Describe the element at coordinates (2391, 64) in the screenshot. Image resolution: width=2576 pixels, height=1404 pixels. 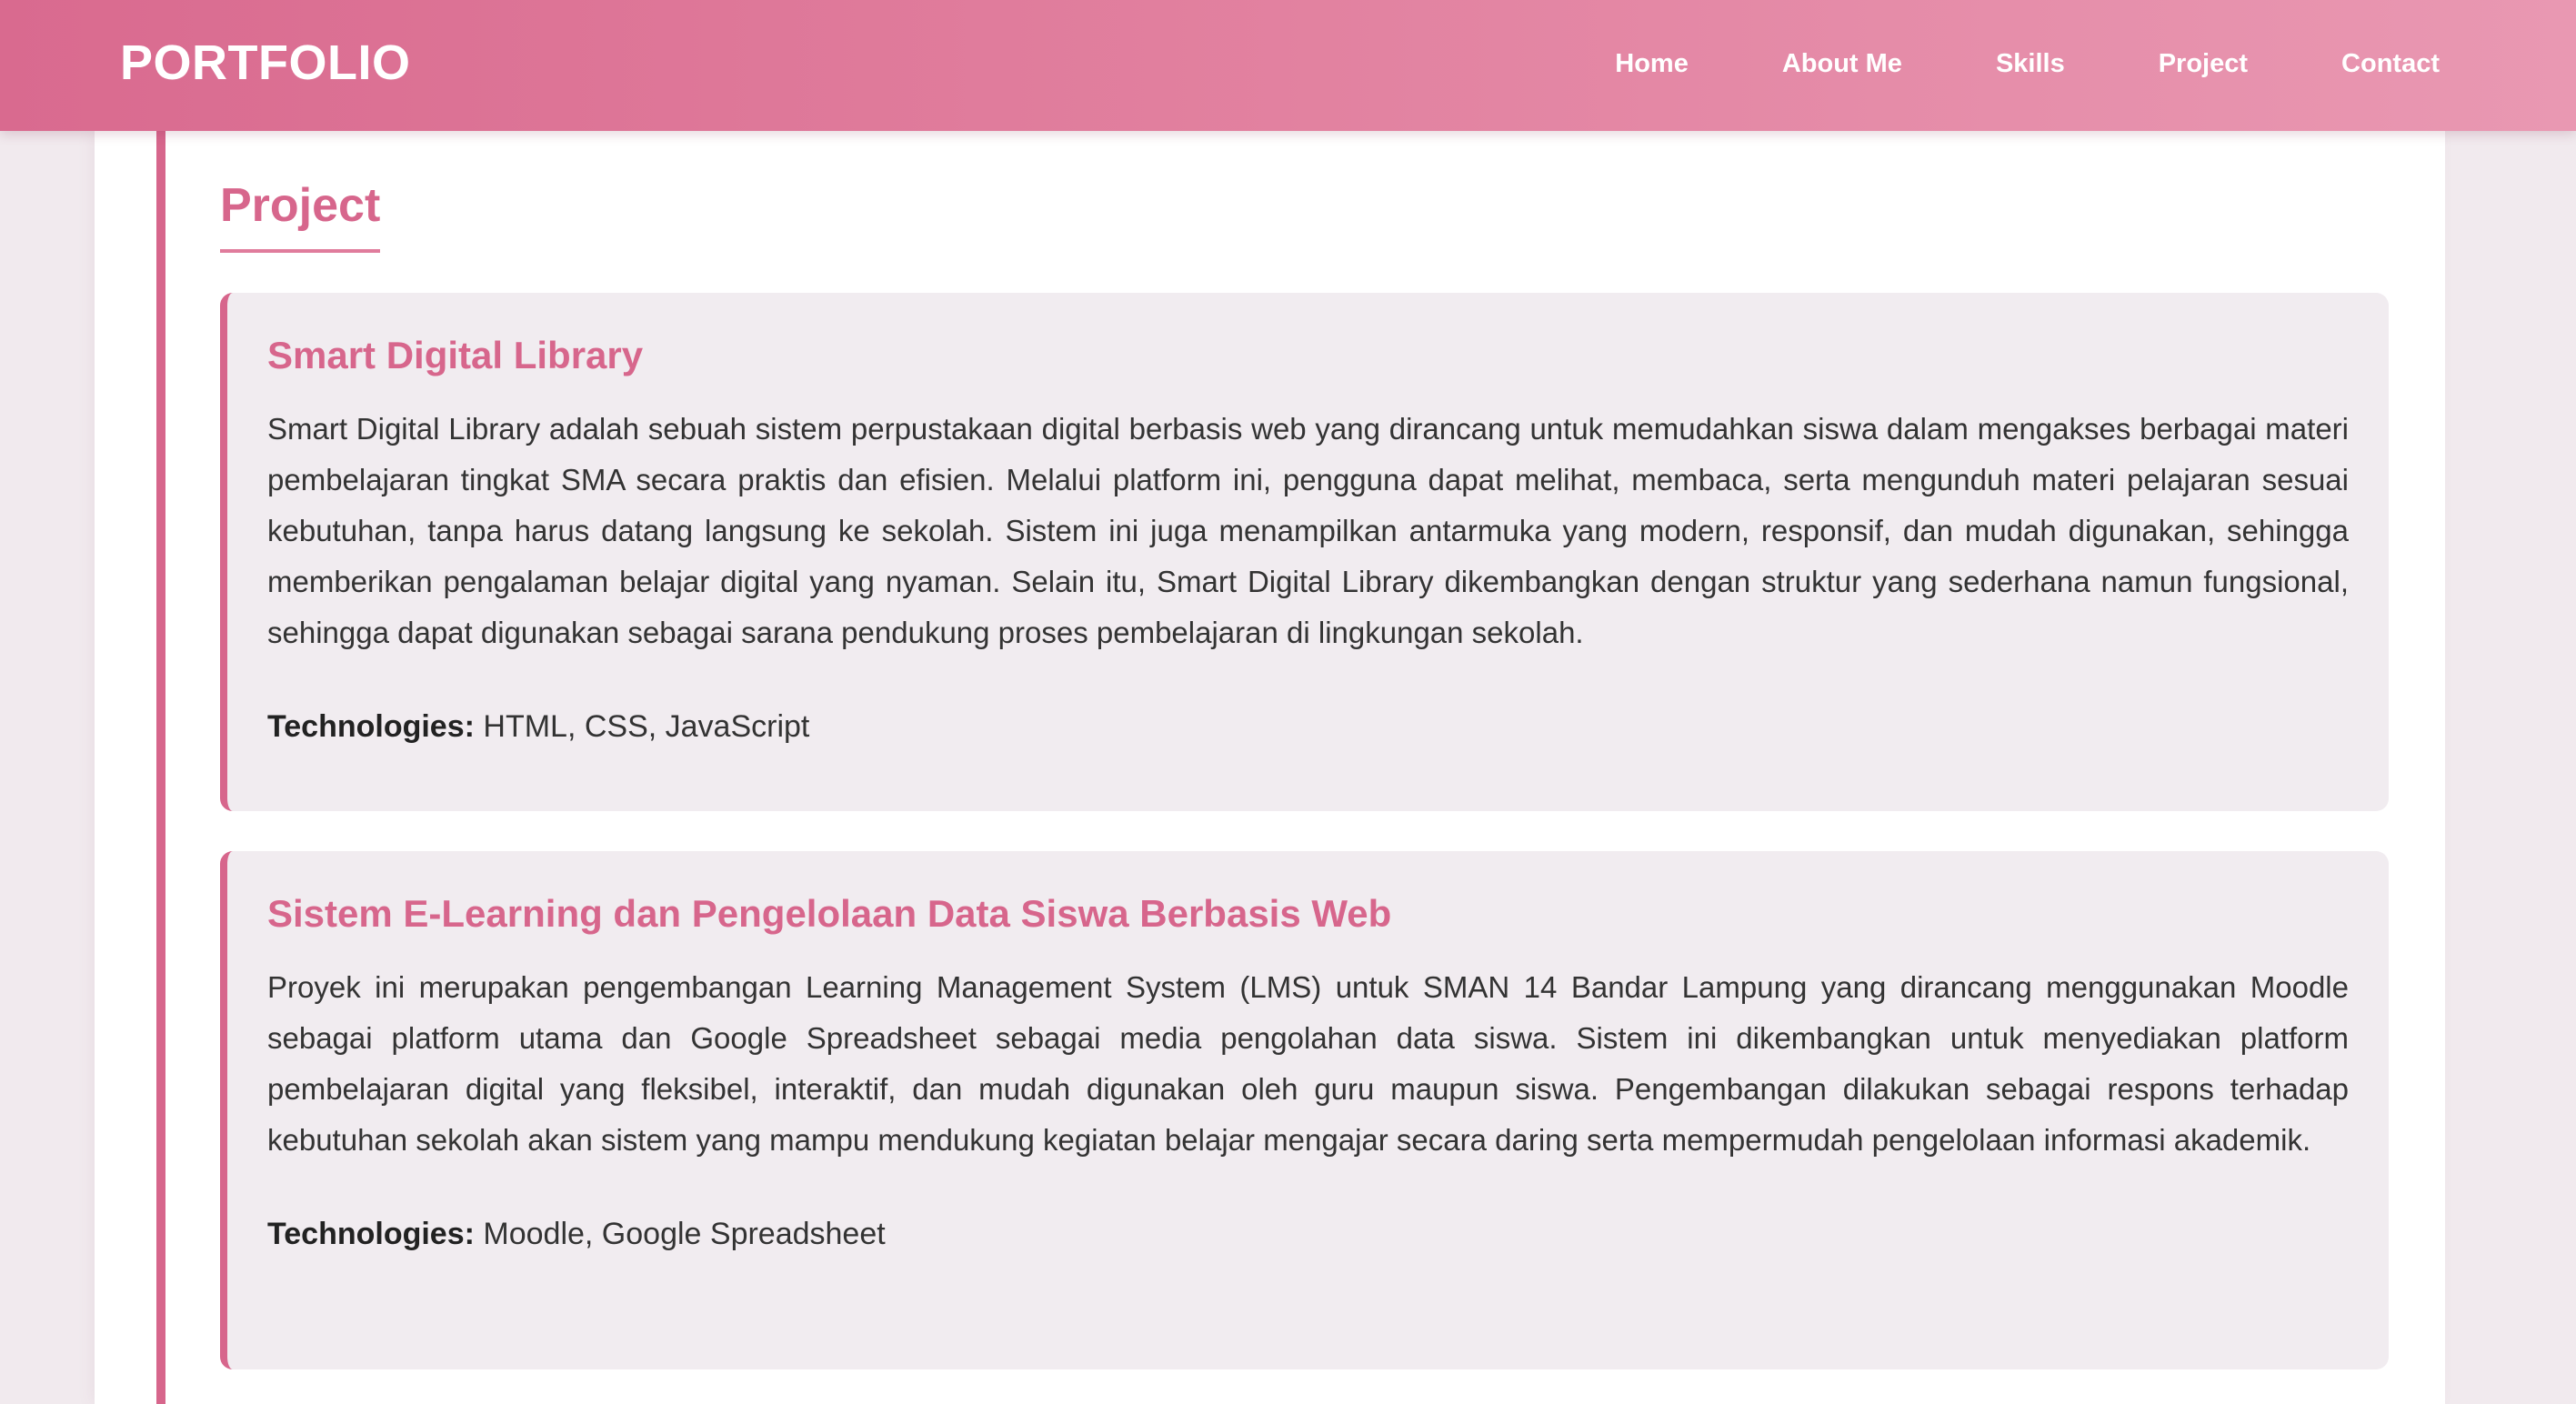
I see `nav-link-contact: Contact` at that location.